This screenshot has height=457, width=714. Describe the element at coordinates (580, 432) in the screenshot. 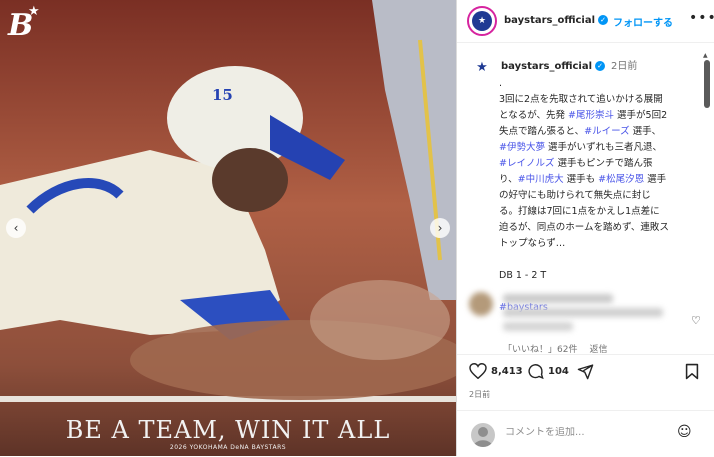

I see `add-comment-input` at that location.